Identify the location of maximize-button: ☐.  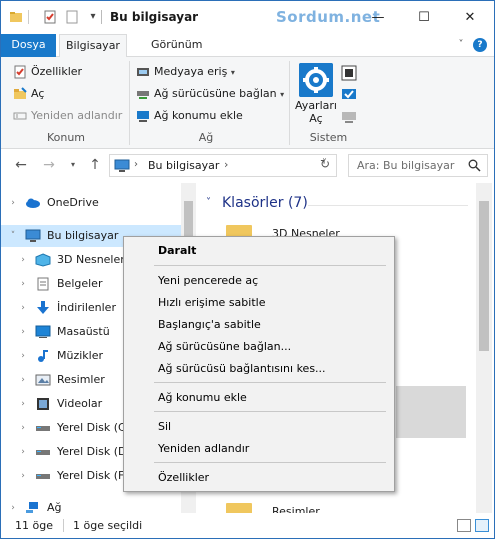
(424, 17).